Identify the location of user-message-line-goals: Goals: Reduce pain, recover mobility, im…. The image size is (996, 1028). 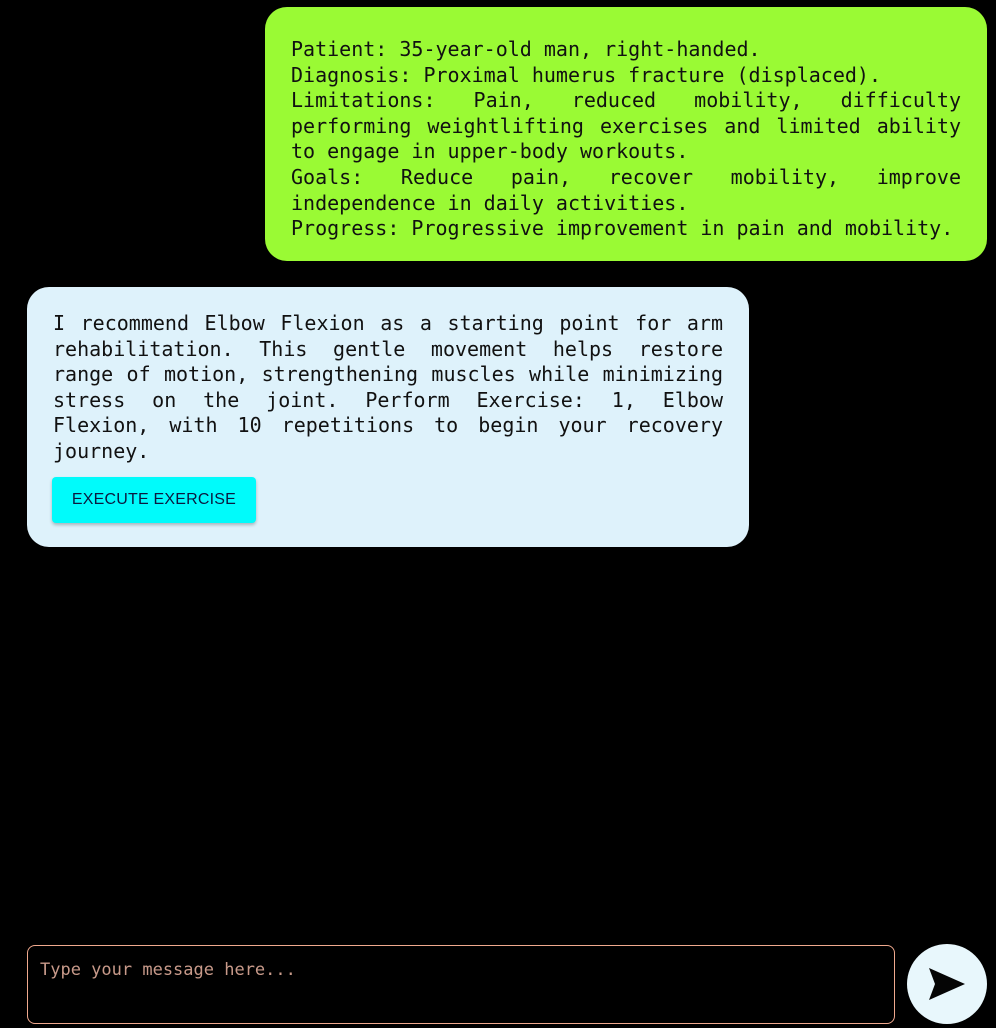
(626, 189).